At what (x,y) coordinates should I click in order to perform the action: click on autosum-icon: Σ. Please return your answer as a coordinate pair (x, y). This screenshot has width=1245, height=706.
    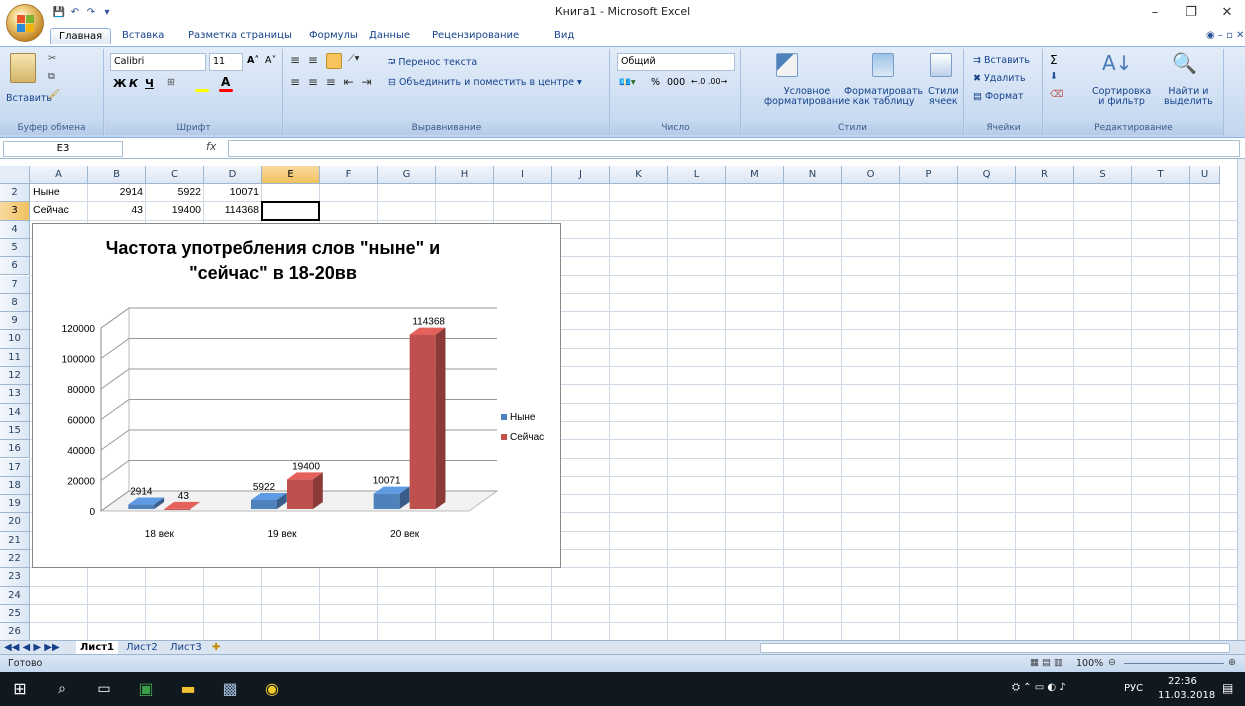
    Looking at the image, I should click on (1054, 60).